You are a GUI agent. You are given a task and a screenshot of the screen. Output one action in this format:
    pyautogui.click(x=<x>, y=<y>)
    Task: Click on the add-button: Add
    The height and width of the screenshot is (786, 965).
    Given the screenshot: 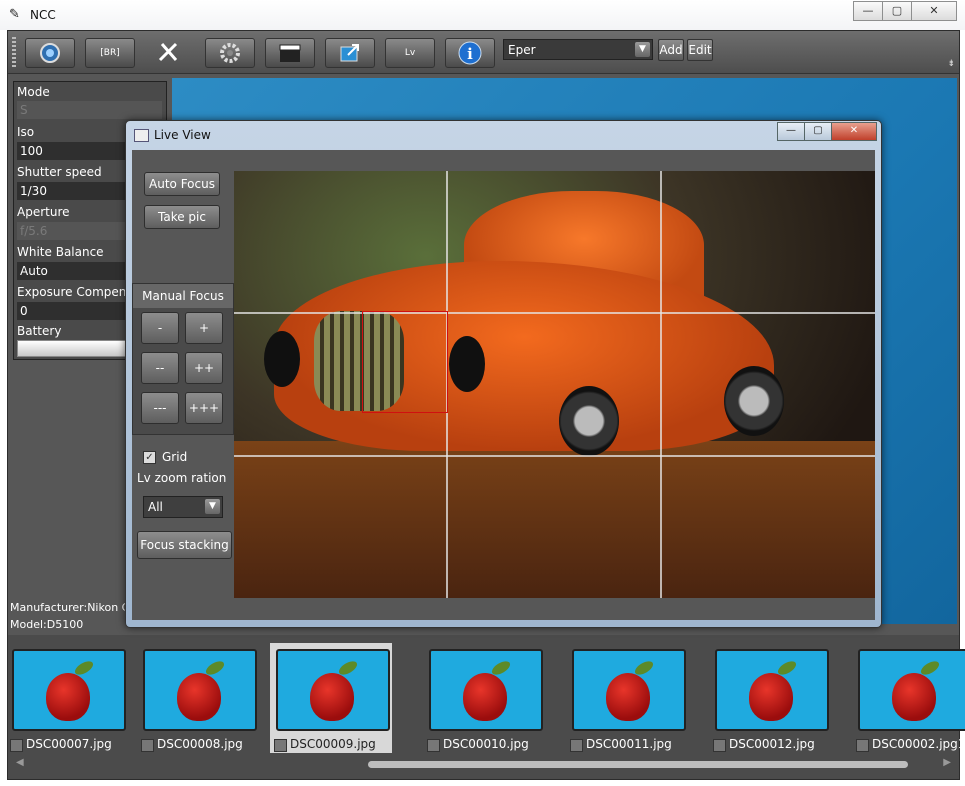 What is the action you would take?
    pyautogui.click(x=671, y=50)
    